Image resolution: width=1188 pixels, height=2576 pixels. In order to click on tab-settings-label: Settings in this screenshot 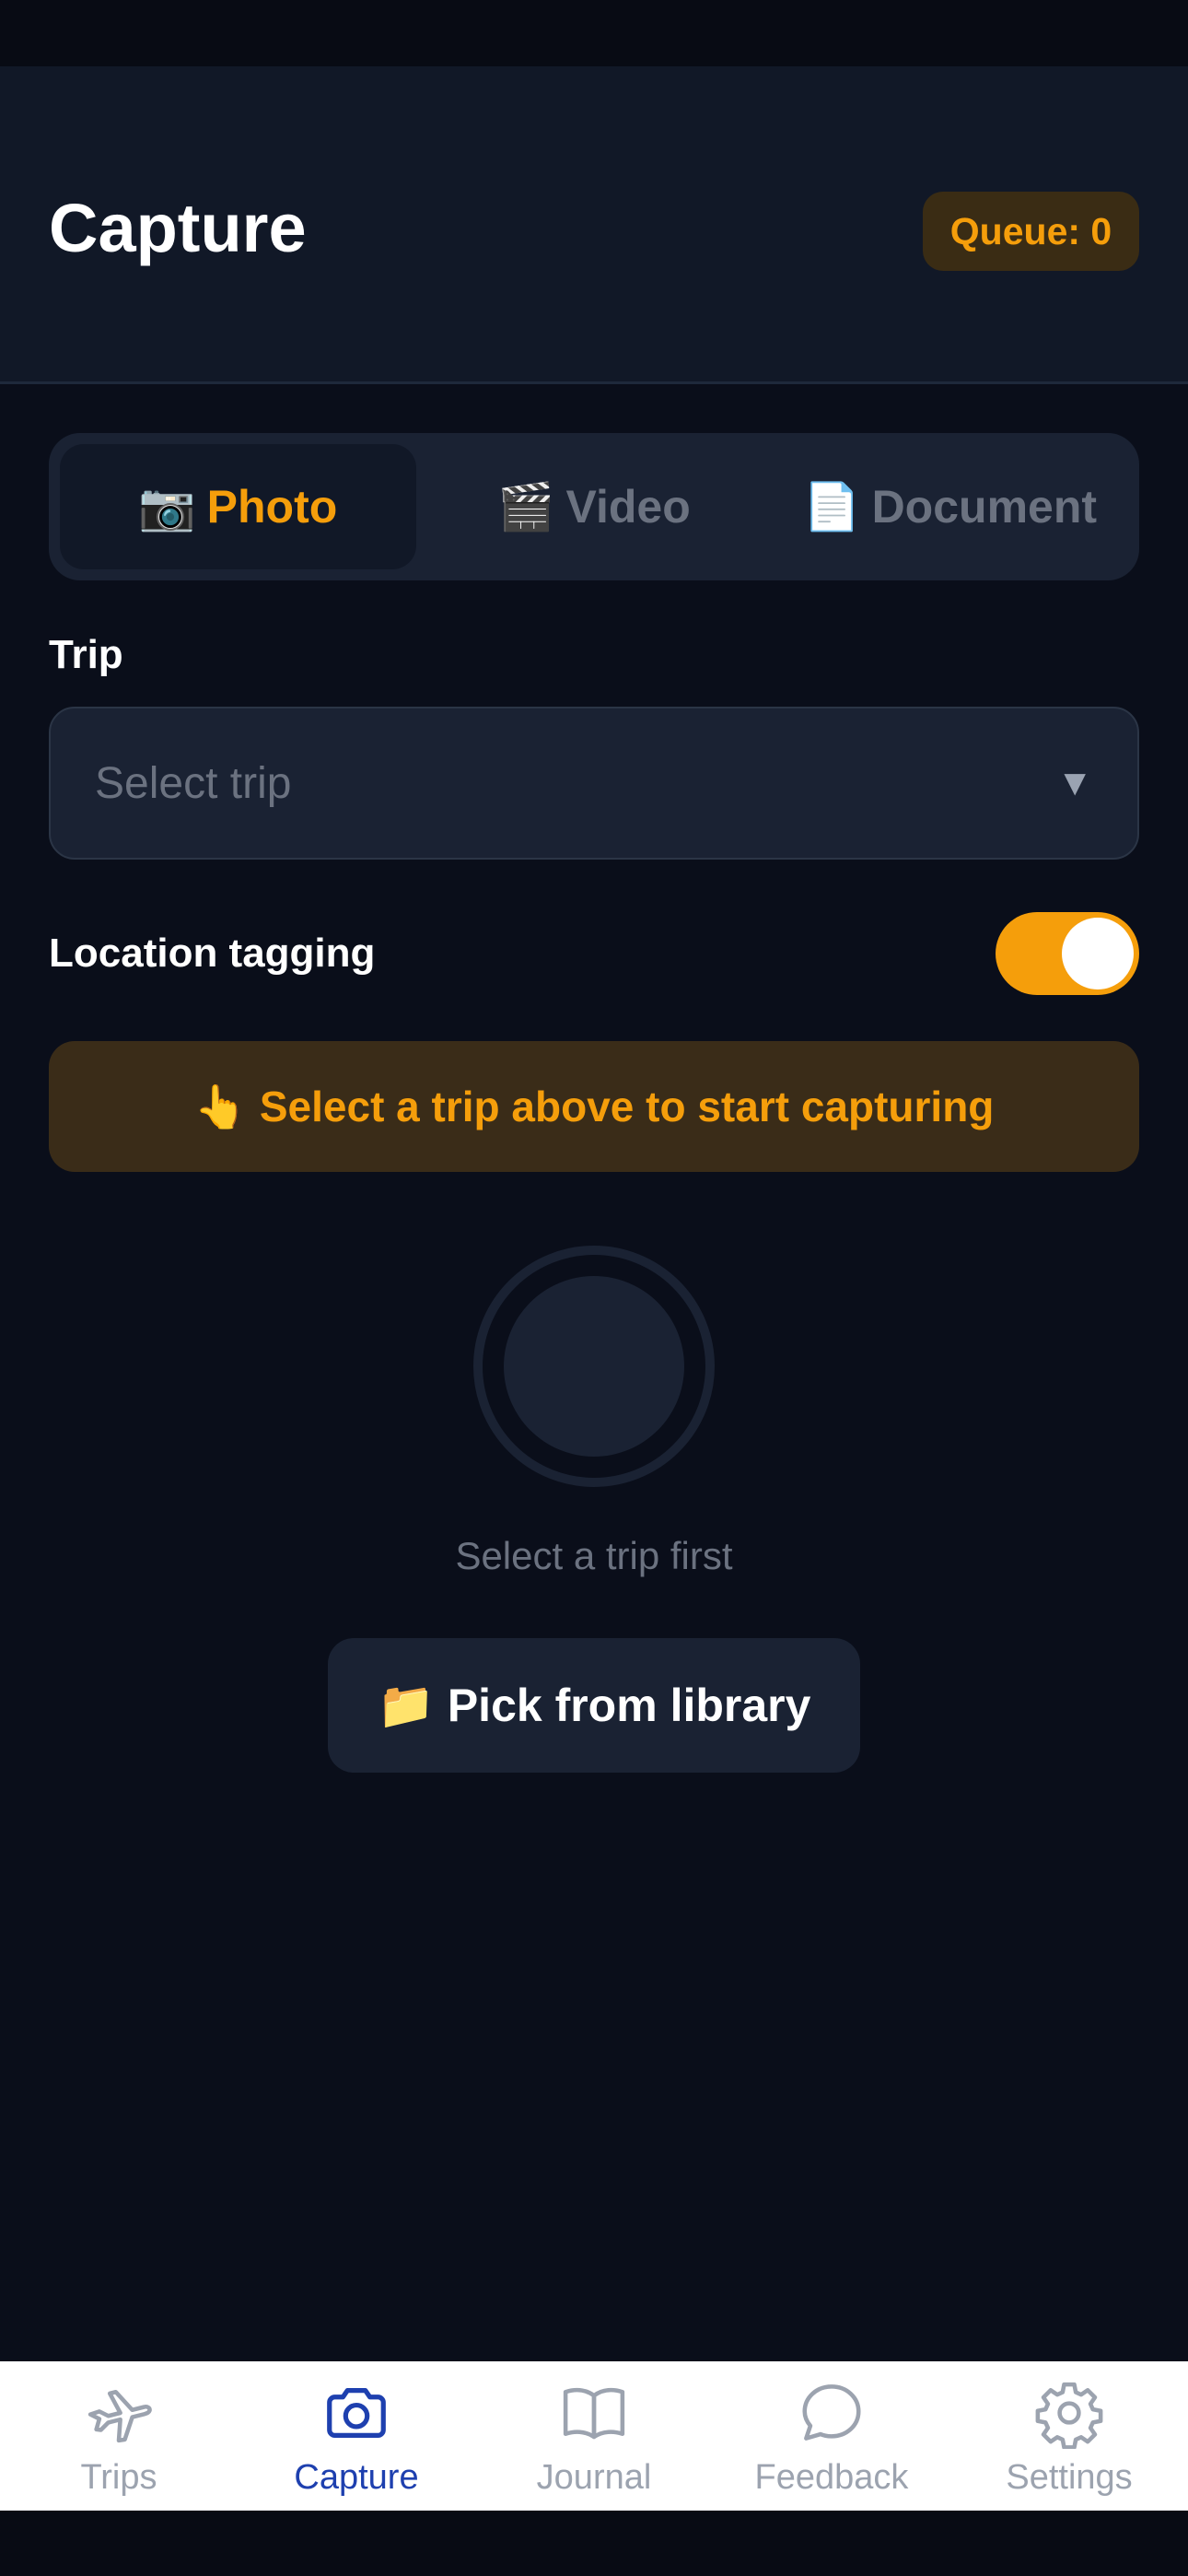, I will do `click(1069, 2477)`.